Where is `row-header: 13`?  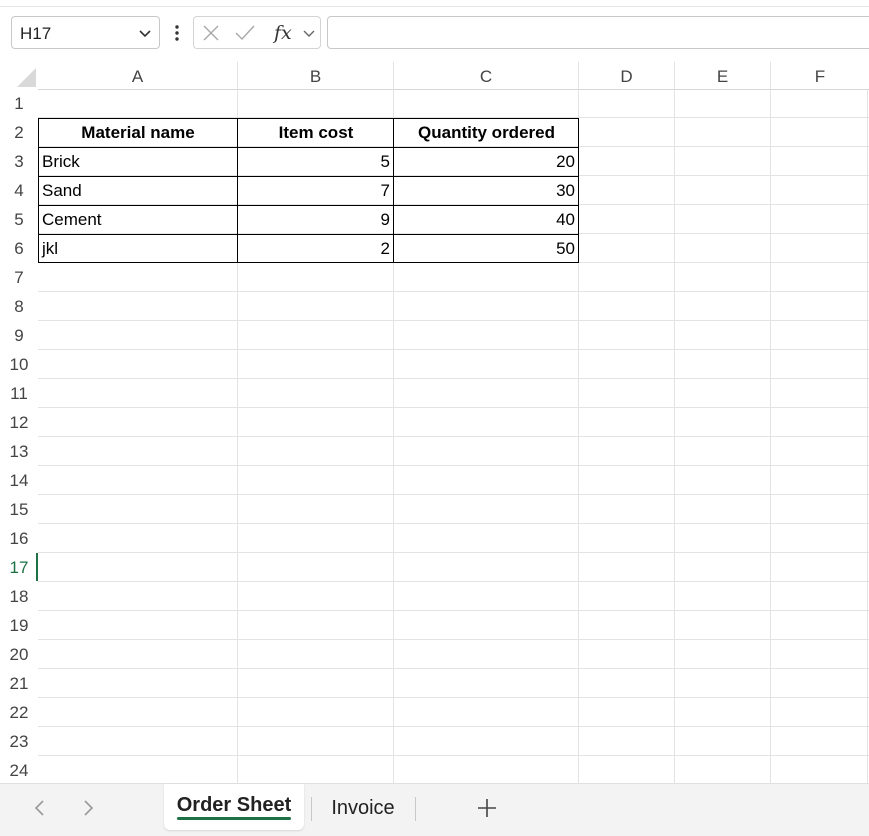
row-header: 13 is located at coordinates (19, 451).